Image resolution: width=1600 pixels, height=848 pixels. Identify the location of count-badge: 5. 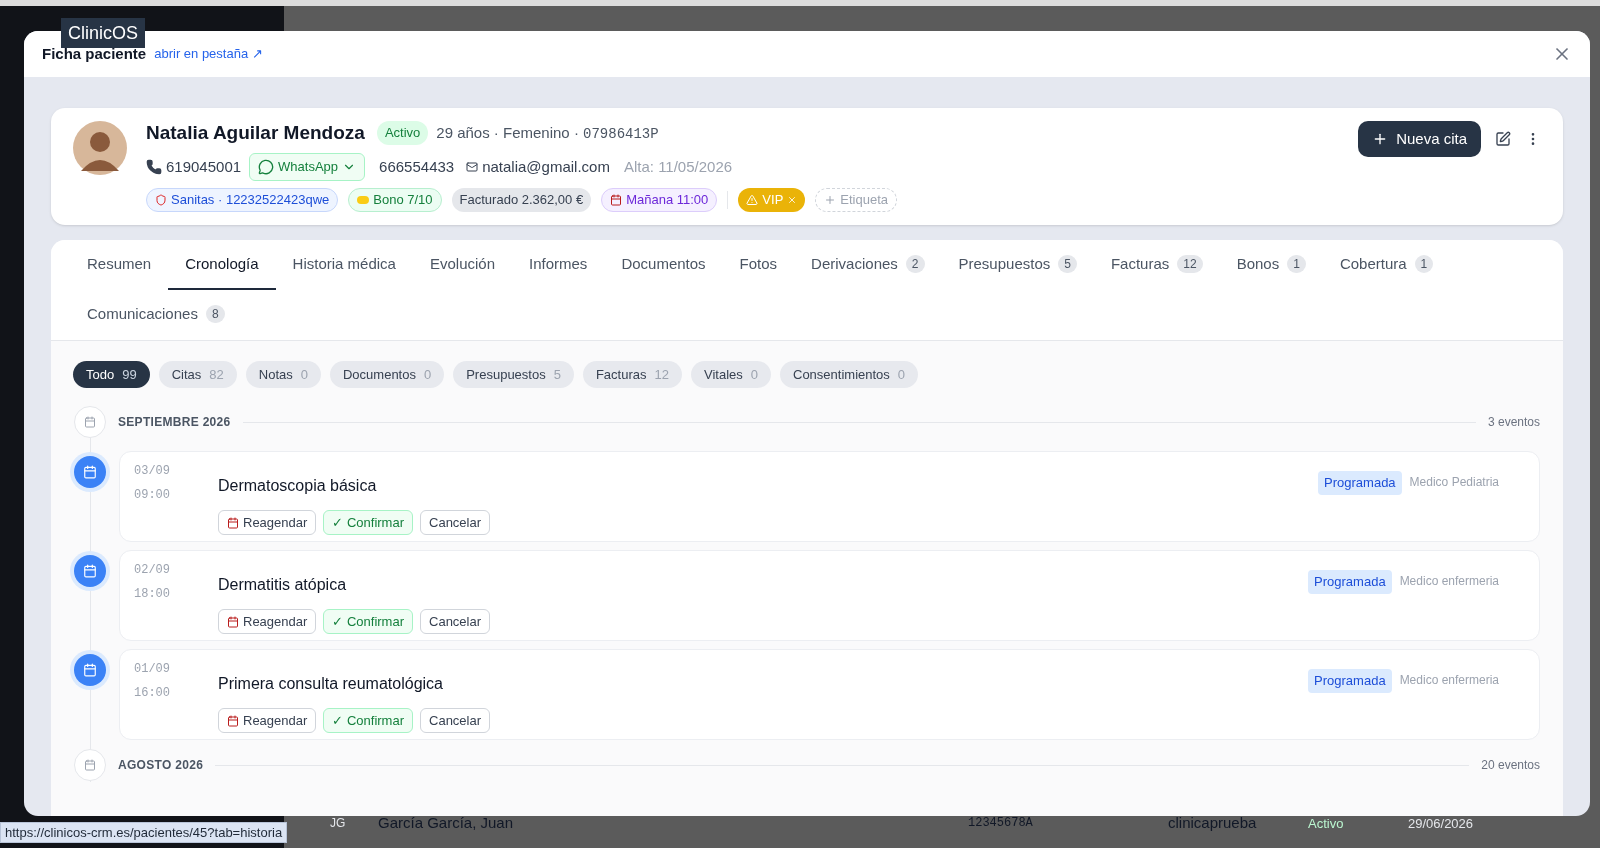
(1067, 264).